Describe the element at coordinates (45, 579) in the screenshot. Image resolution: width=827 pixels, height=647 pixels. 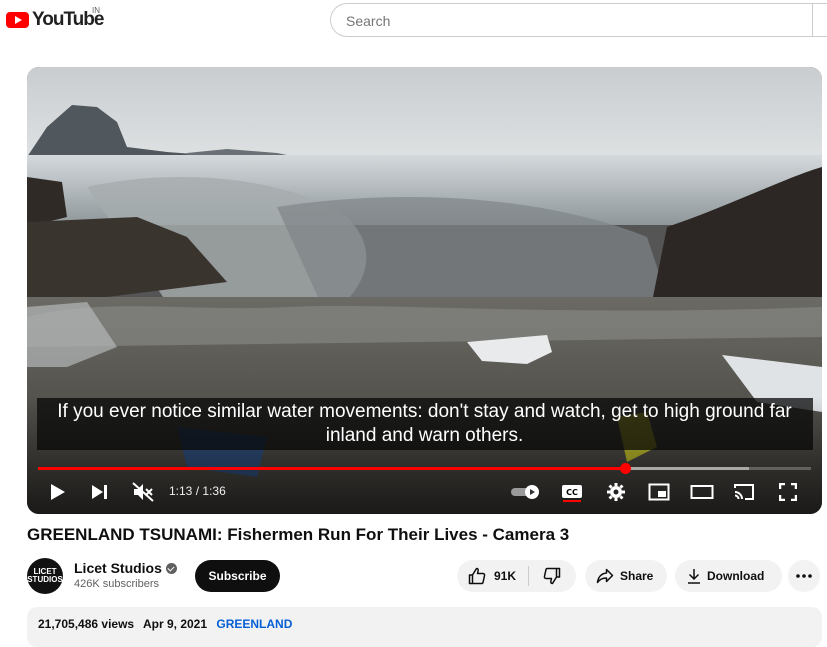
I see `avatar-text-line-2: STUDIOS` at that location.